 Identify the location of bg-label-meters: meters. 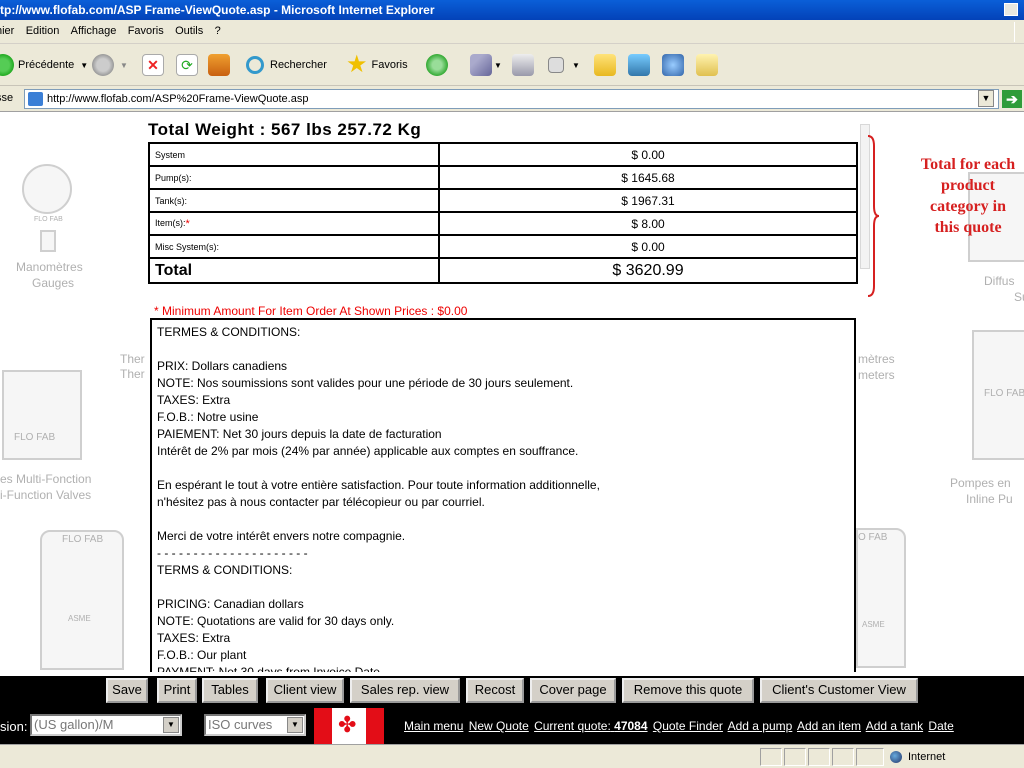
(876, 375).